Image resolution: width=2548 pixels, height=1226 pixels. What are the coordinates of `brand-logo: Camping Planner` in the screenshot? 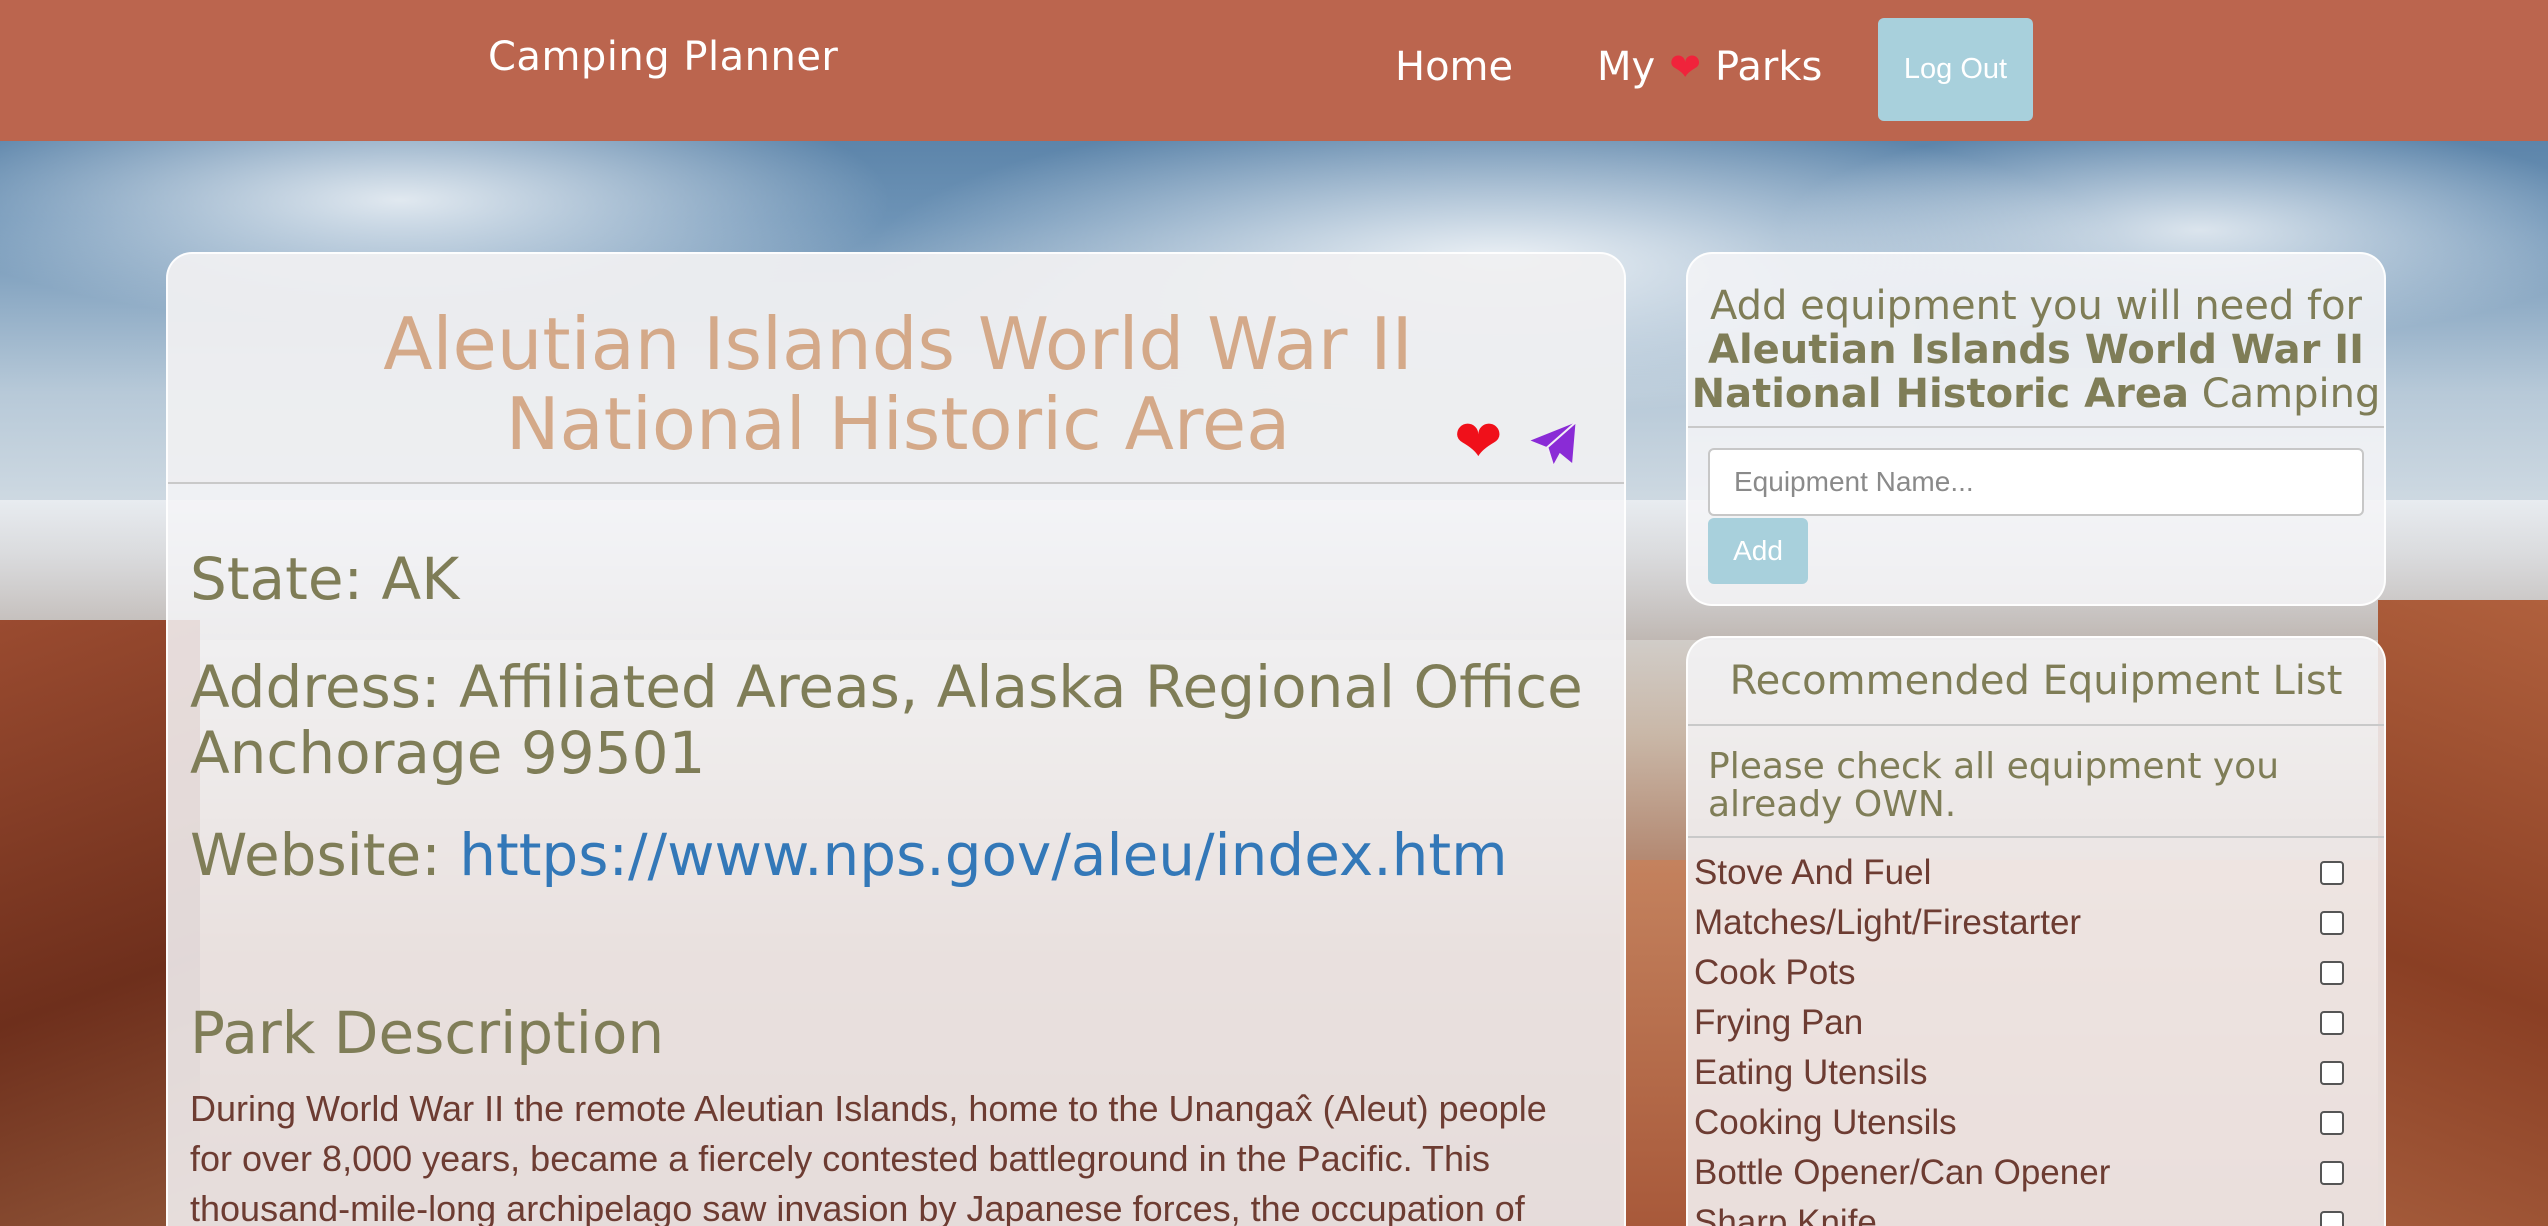 It's located at (663, 57).